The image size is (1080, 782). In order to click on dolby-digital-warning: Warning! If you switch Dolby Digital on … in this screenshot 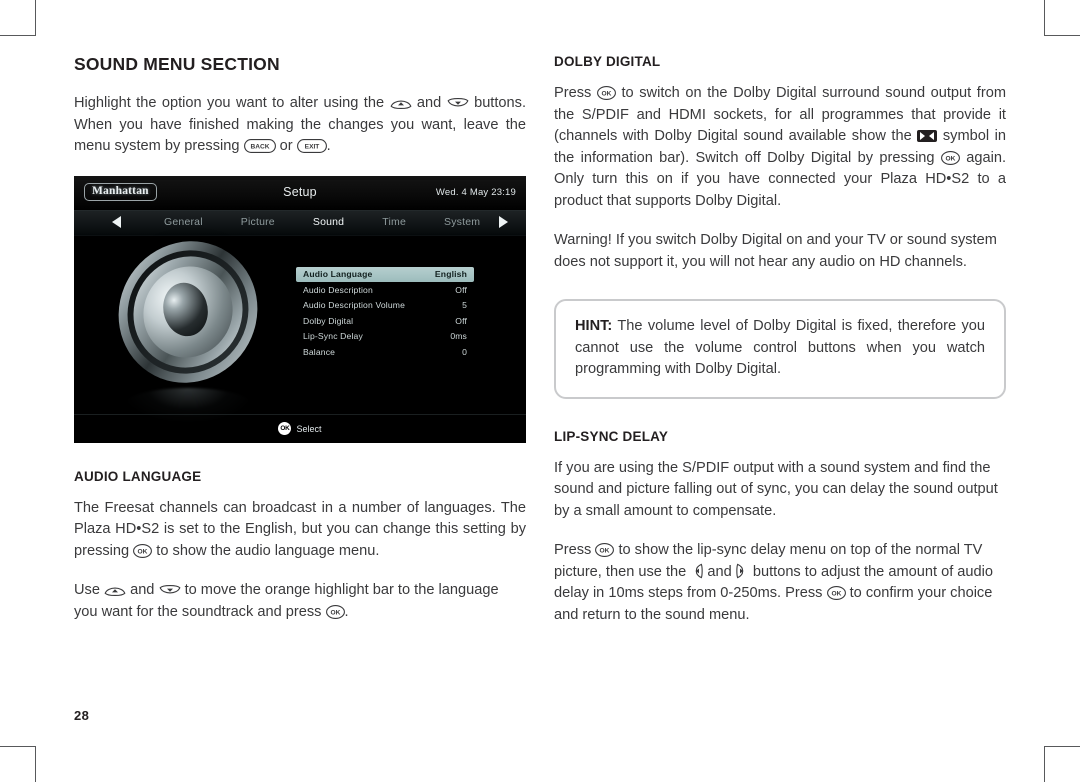, I will do `click(775, 251)`.